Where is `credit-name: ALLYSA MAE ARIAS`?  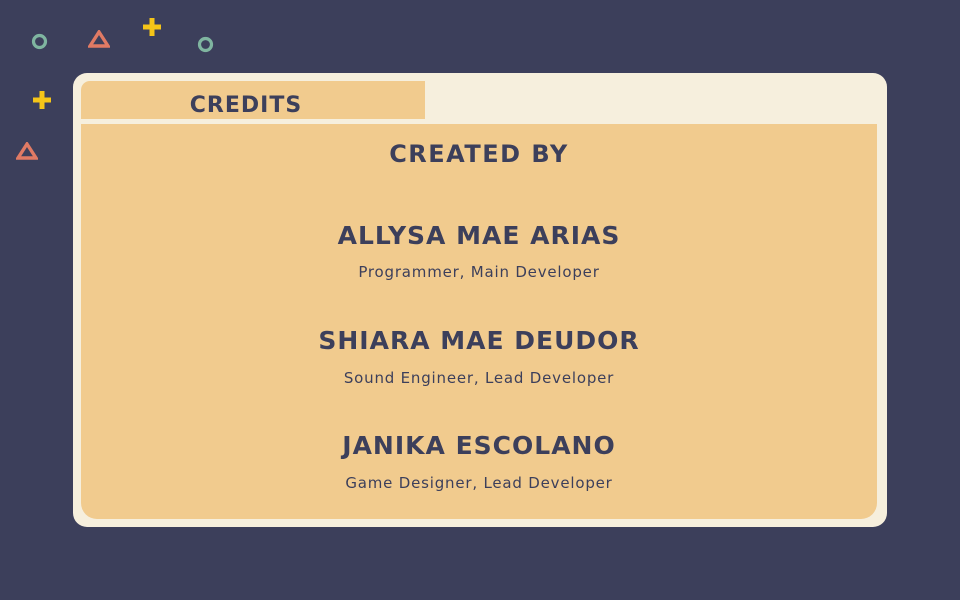
credit-name: ALLYSA MAE ARIAS is located at coordinates (479, 235).